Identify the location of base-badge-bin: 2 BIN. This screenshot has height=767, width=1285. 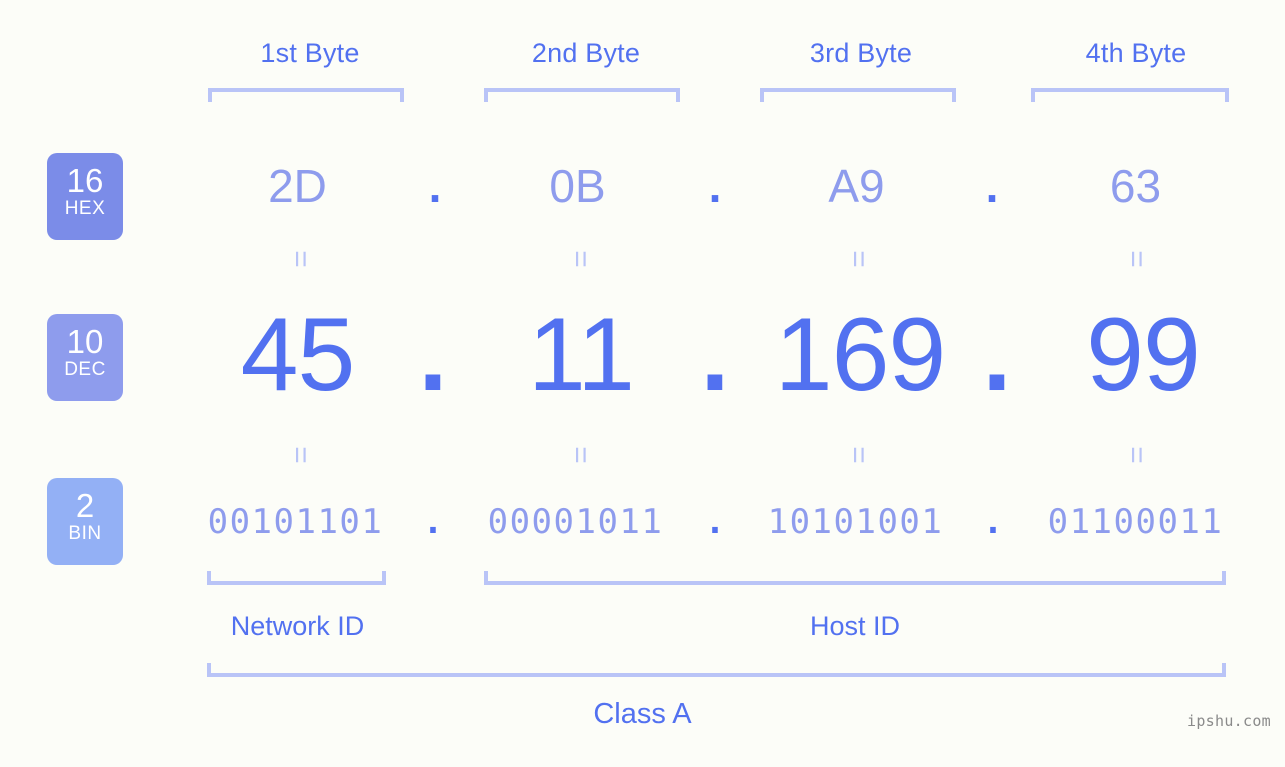
(85, 521).